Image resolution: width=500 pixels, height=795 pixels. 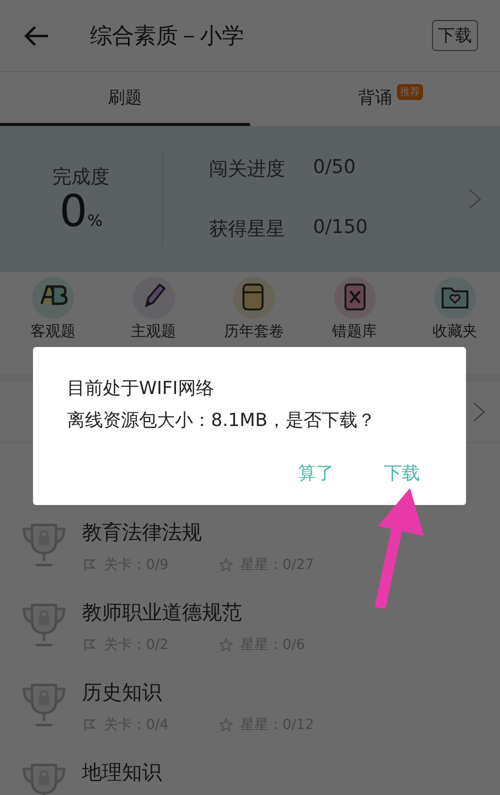 I want to click on completion-value: 0, so click(x=73, y=212).